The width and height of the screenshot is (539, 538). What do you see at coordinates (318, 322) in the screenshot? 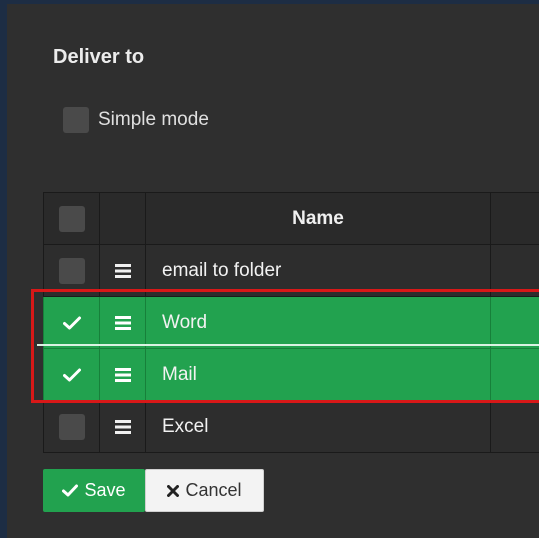
I see `row-name: Word` at bounding box center [318, 322].